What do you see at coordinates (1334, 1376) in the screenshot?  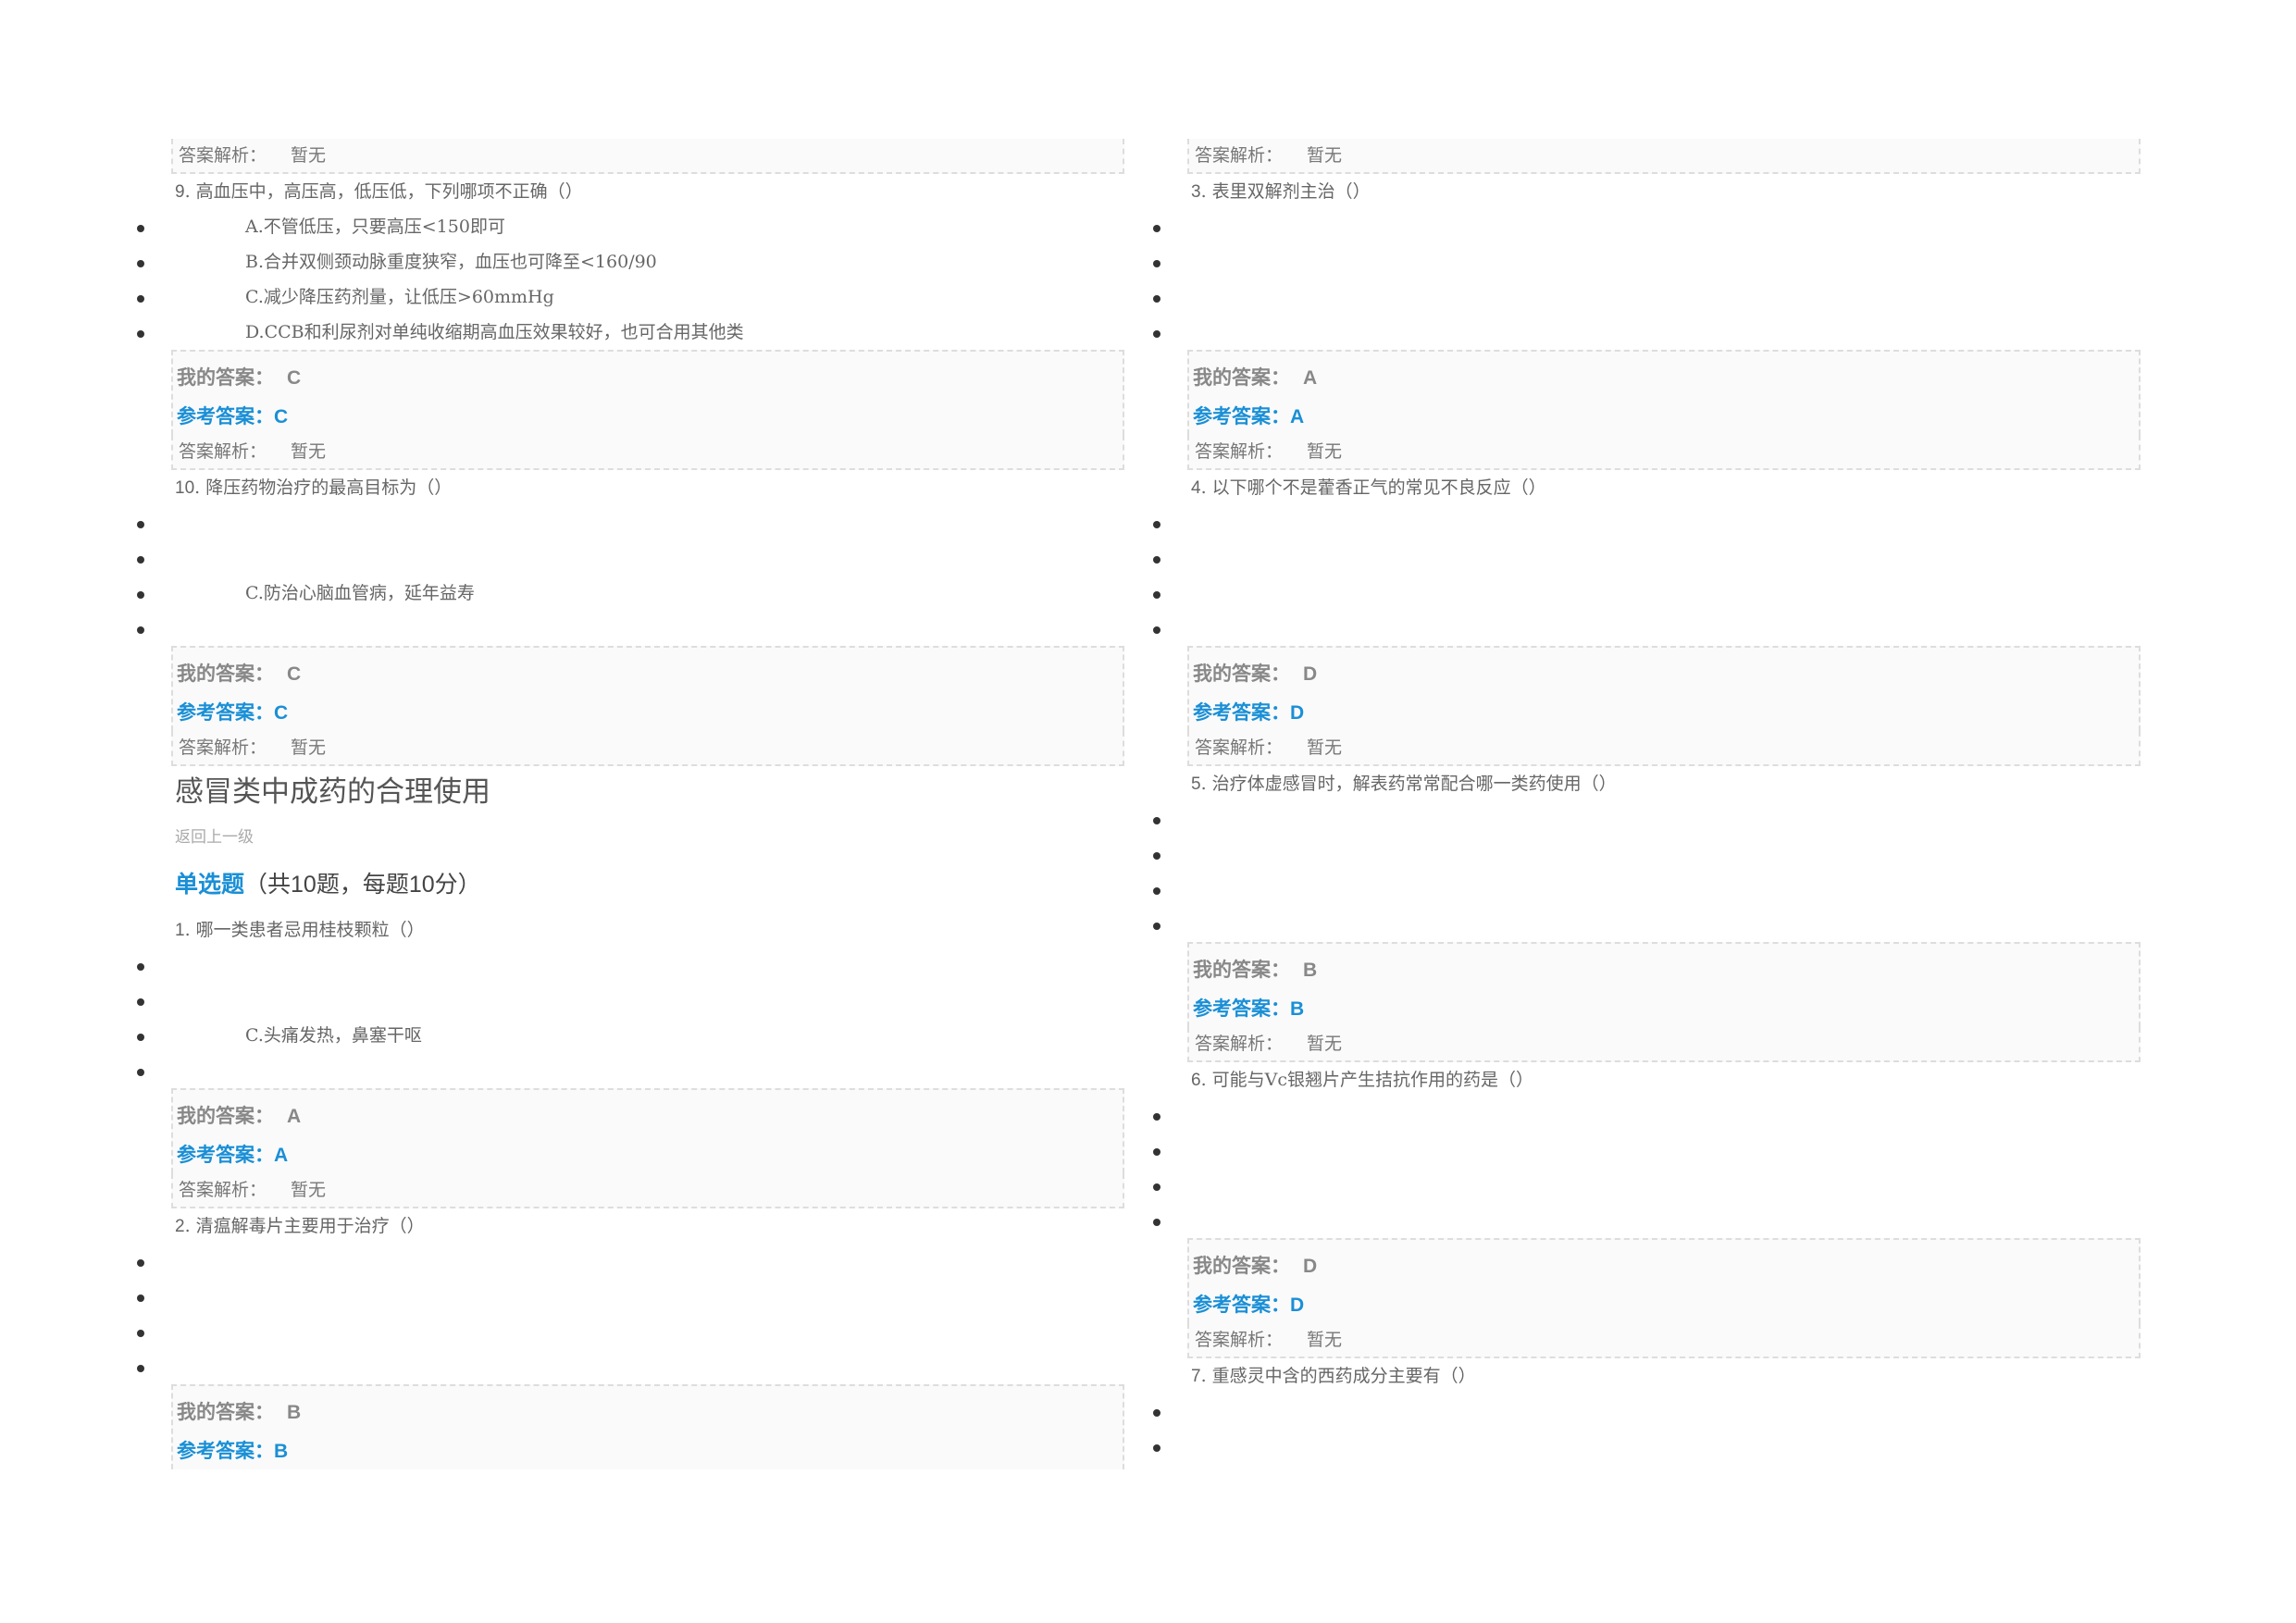 I see `question-7: 7. 重感灵中含的西药成分主要有（）` at bounding box center [1334, 1376].